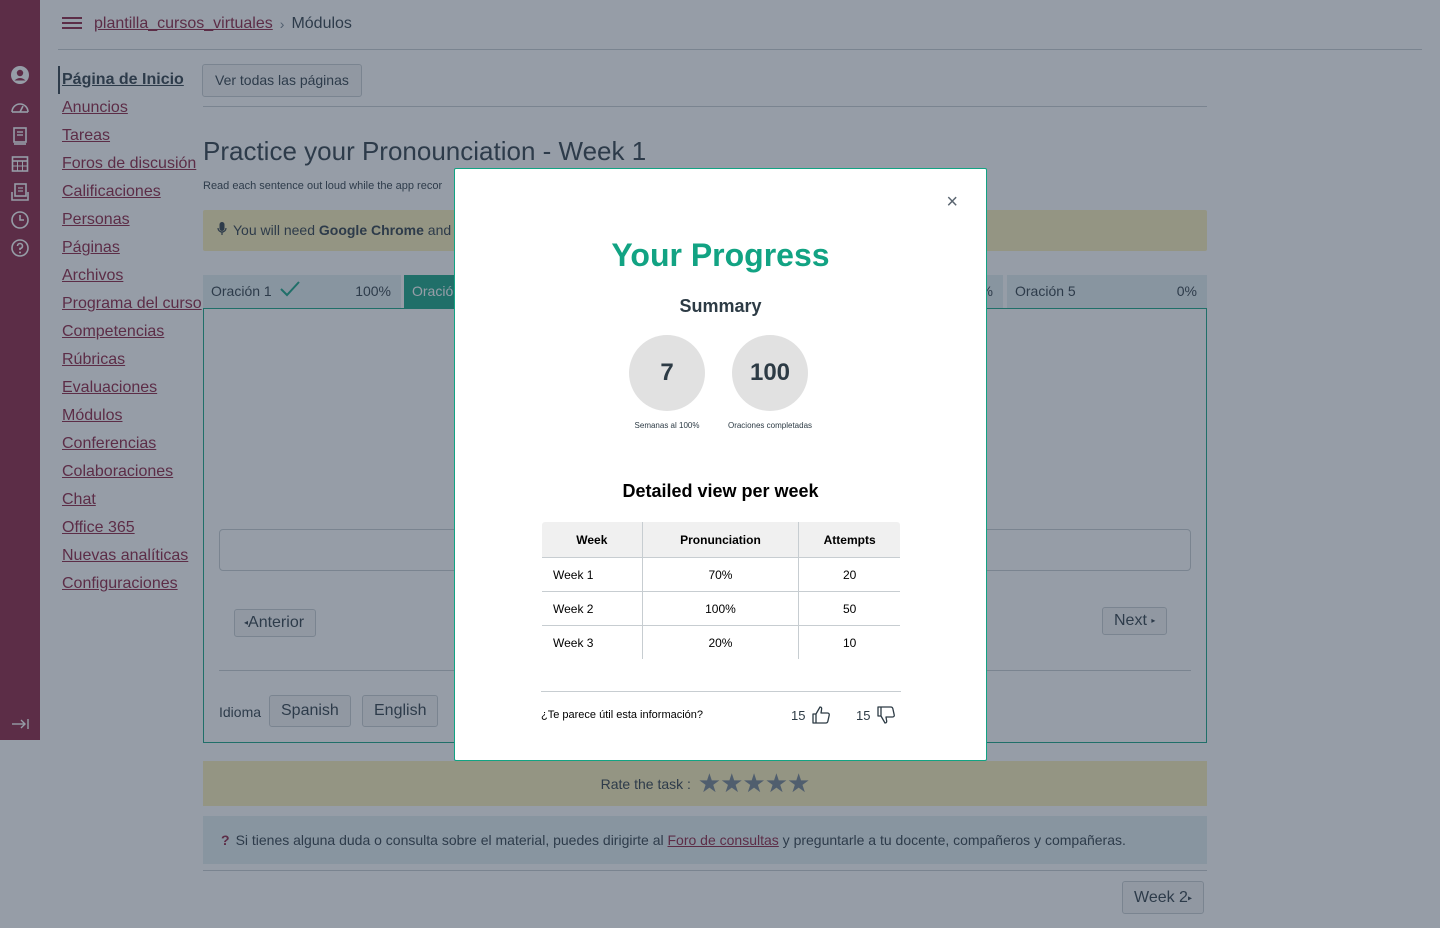  What do you see at coordinates (798, 715) in the screenshot?
I see `like-count: 15` at bounding box center [798, 715].